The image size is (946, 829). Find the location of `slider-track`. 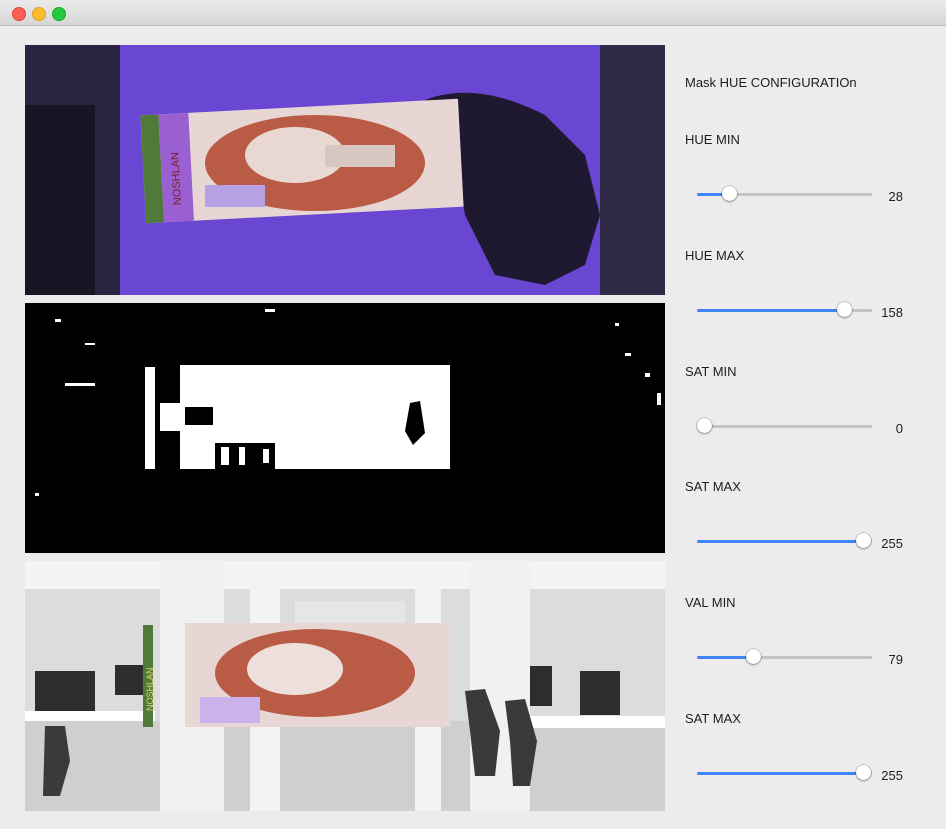

slider-track is located at coordinates (784, 426).